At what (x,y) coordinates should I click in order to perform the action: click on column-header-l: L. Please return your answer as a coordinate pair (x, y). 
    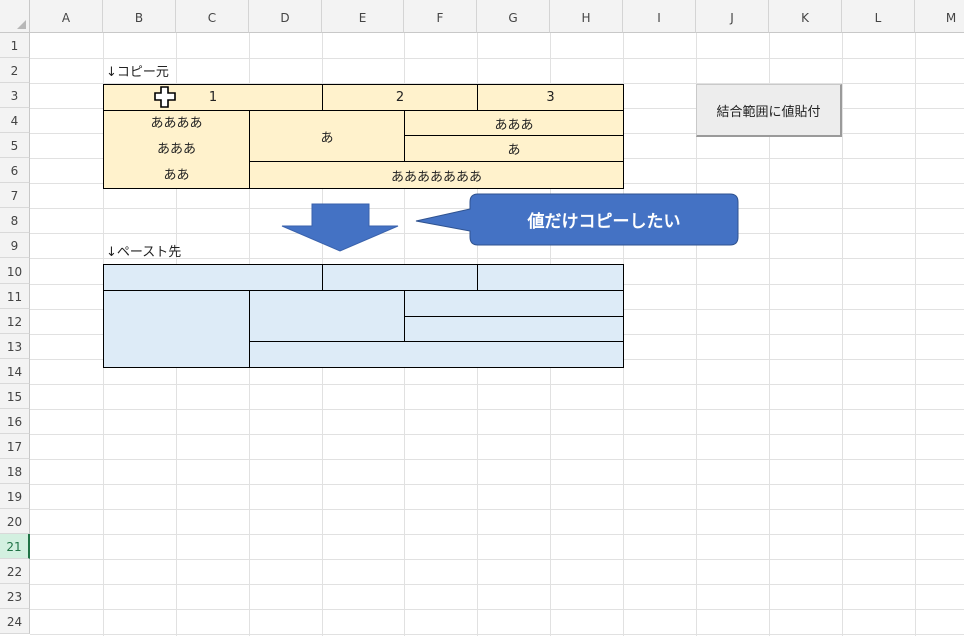
    Looking at the image, I should click on (878, 16).